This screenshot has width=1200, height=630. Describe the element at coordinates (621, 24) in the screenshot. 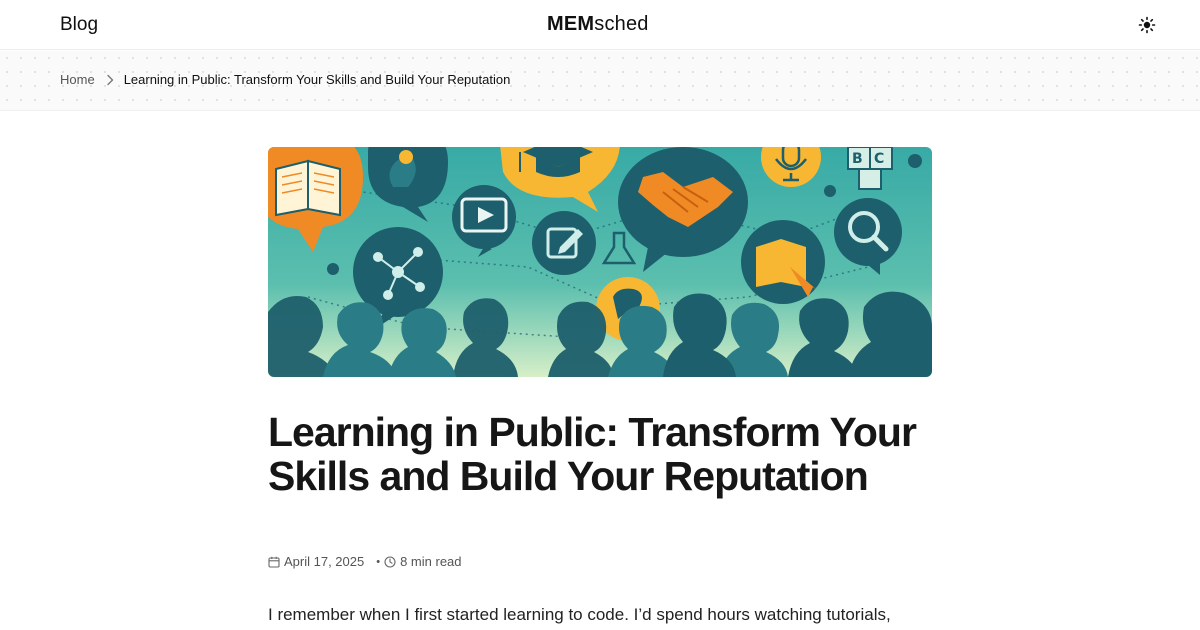

I see `logo-light-text: sched` at that location.